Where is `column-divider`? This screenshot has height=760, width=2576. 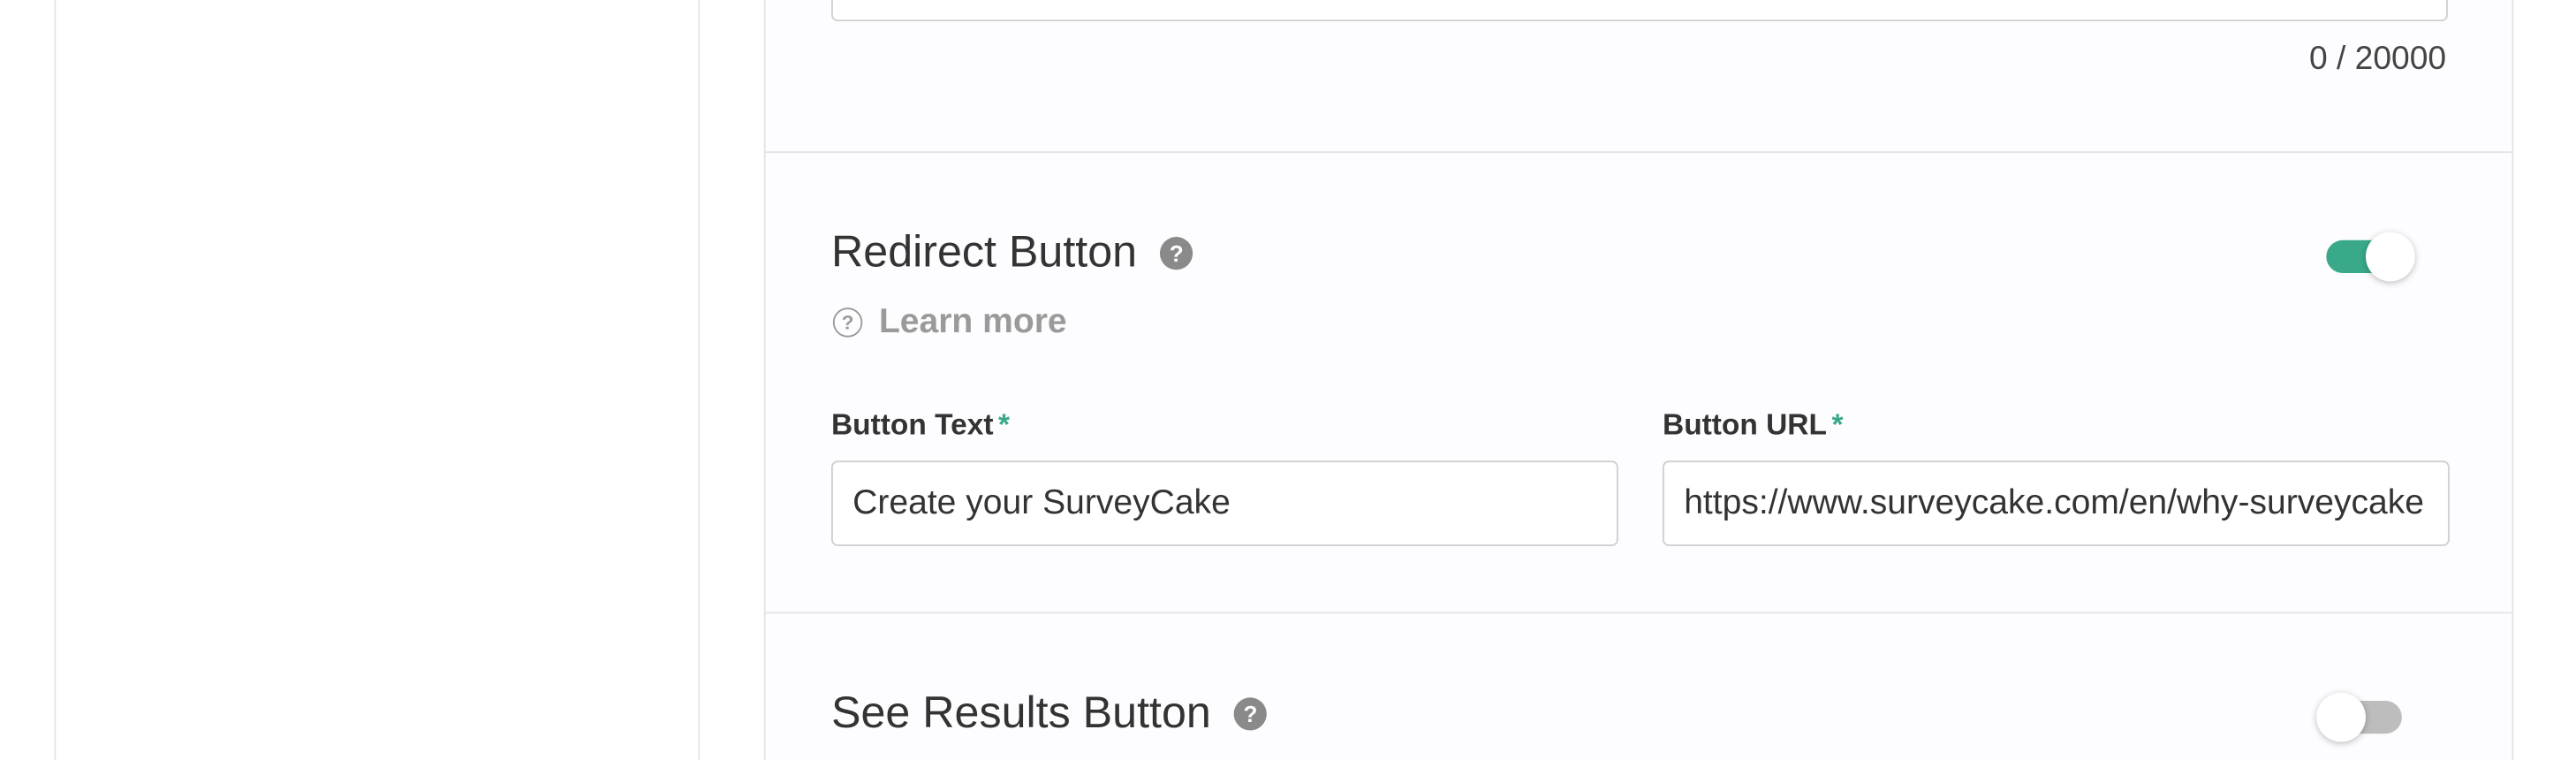 column-divider is located at coordinates (700, 380).